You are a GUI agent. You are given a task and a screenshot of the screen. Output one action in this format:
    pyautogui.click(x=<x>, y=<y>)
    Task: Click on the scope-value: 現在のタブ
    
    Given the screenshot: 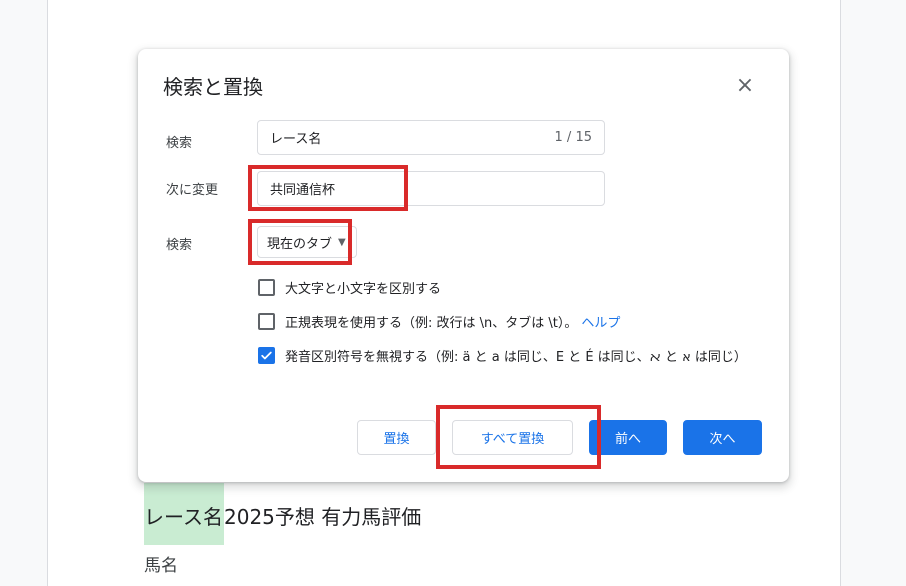 What is the action you would take?
    pyautogui.click(x=300, y=244)
    